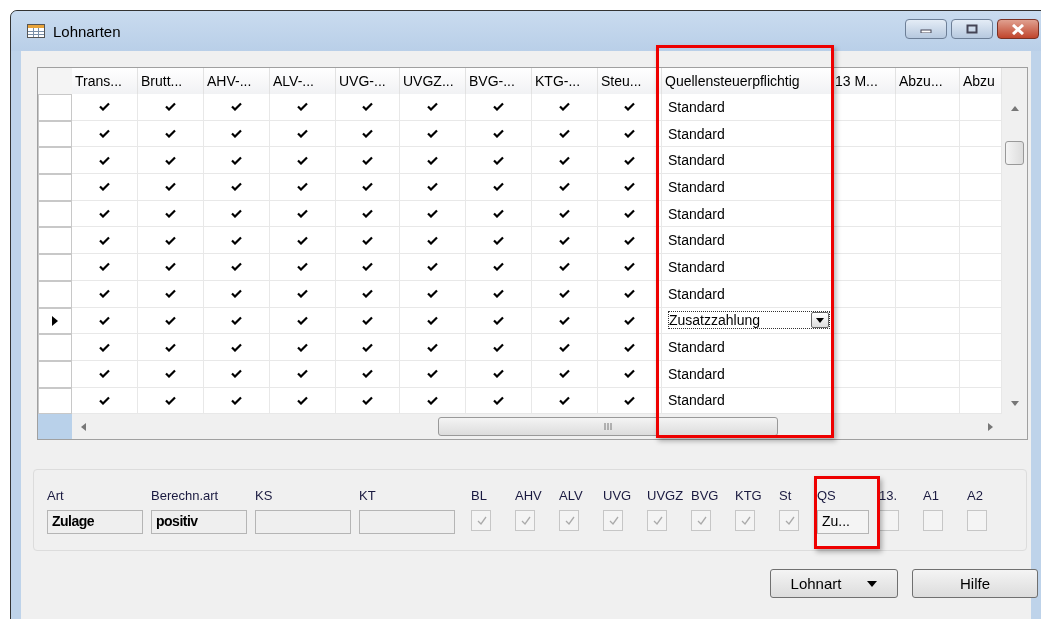  What do you see at coordinates (1014, 404) in the screenshot?
I see `scroll-down-icon` at bounding box center [1014, 404].